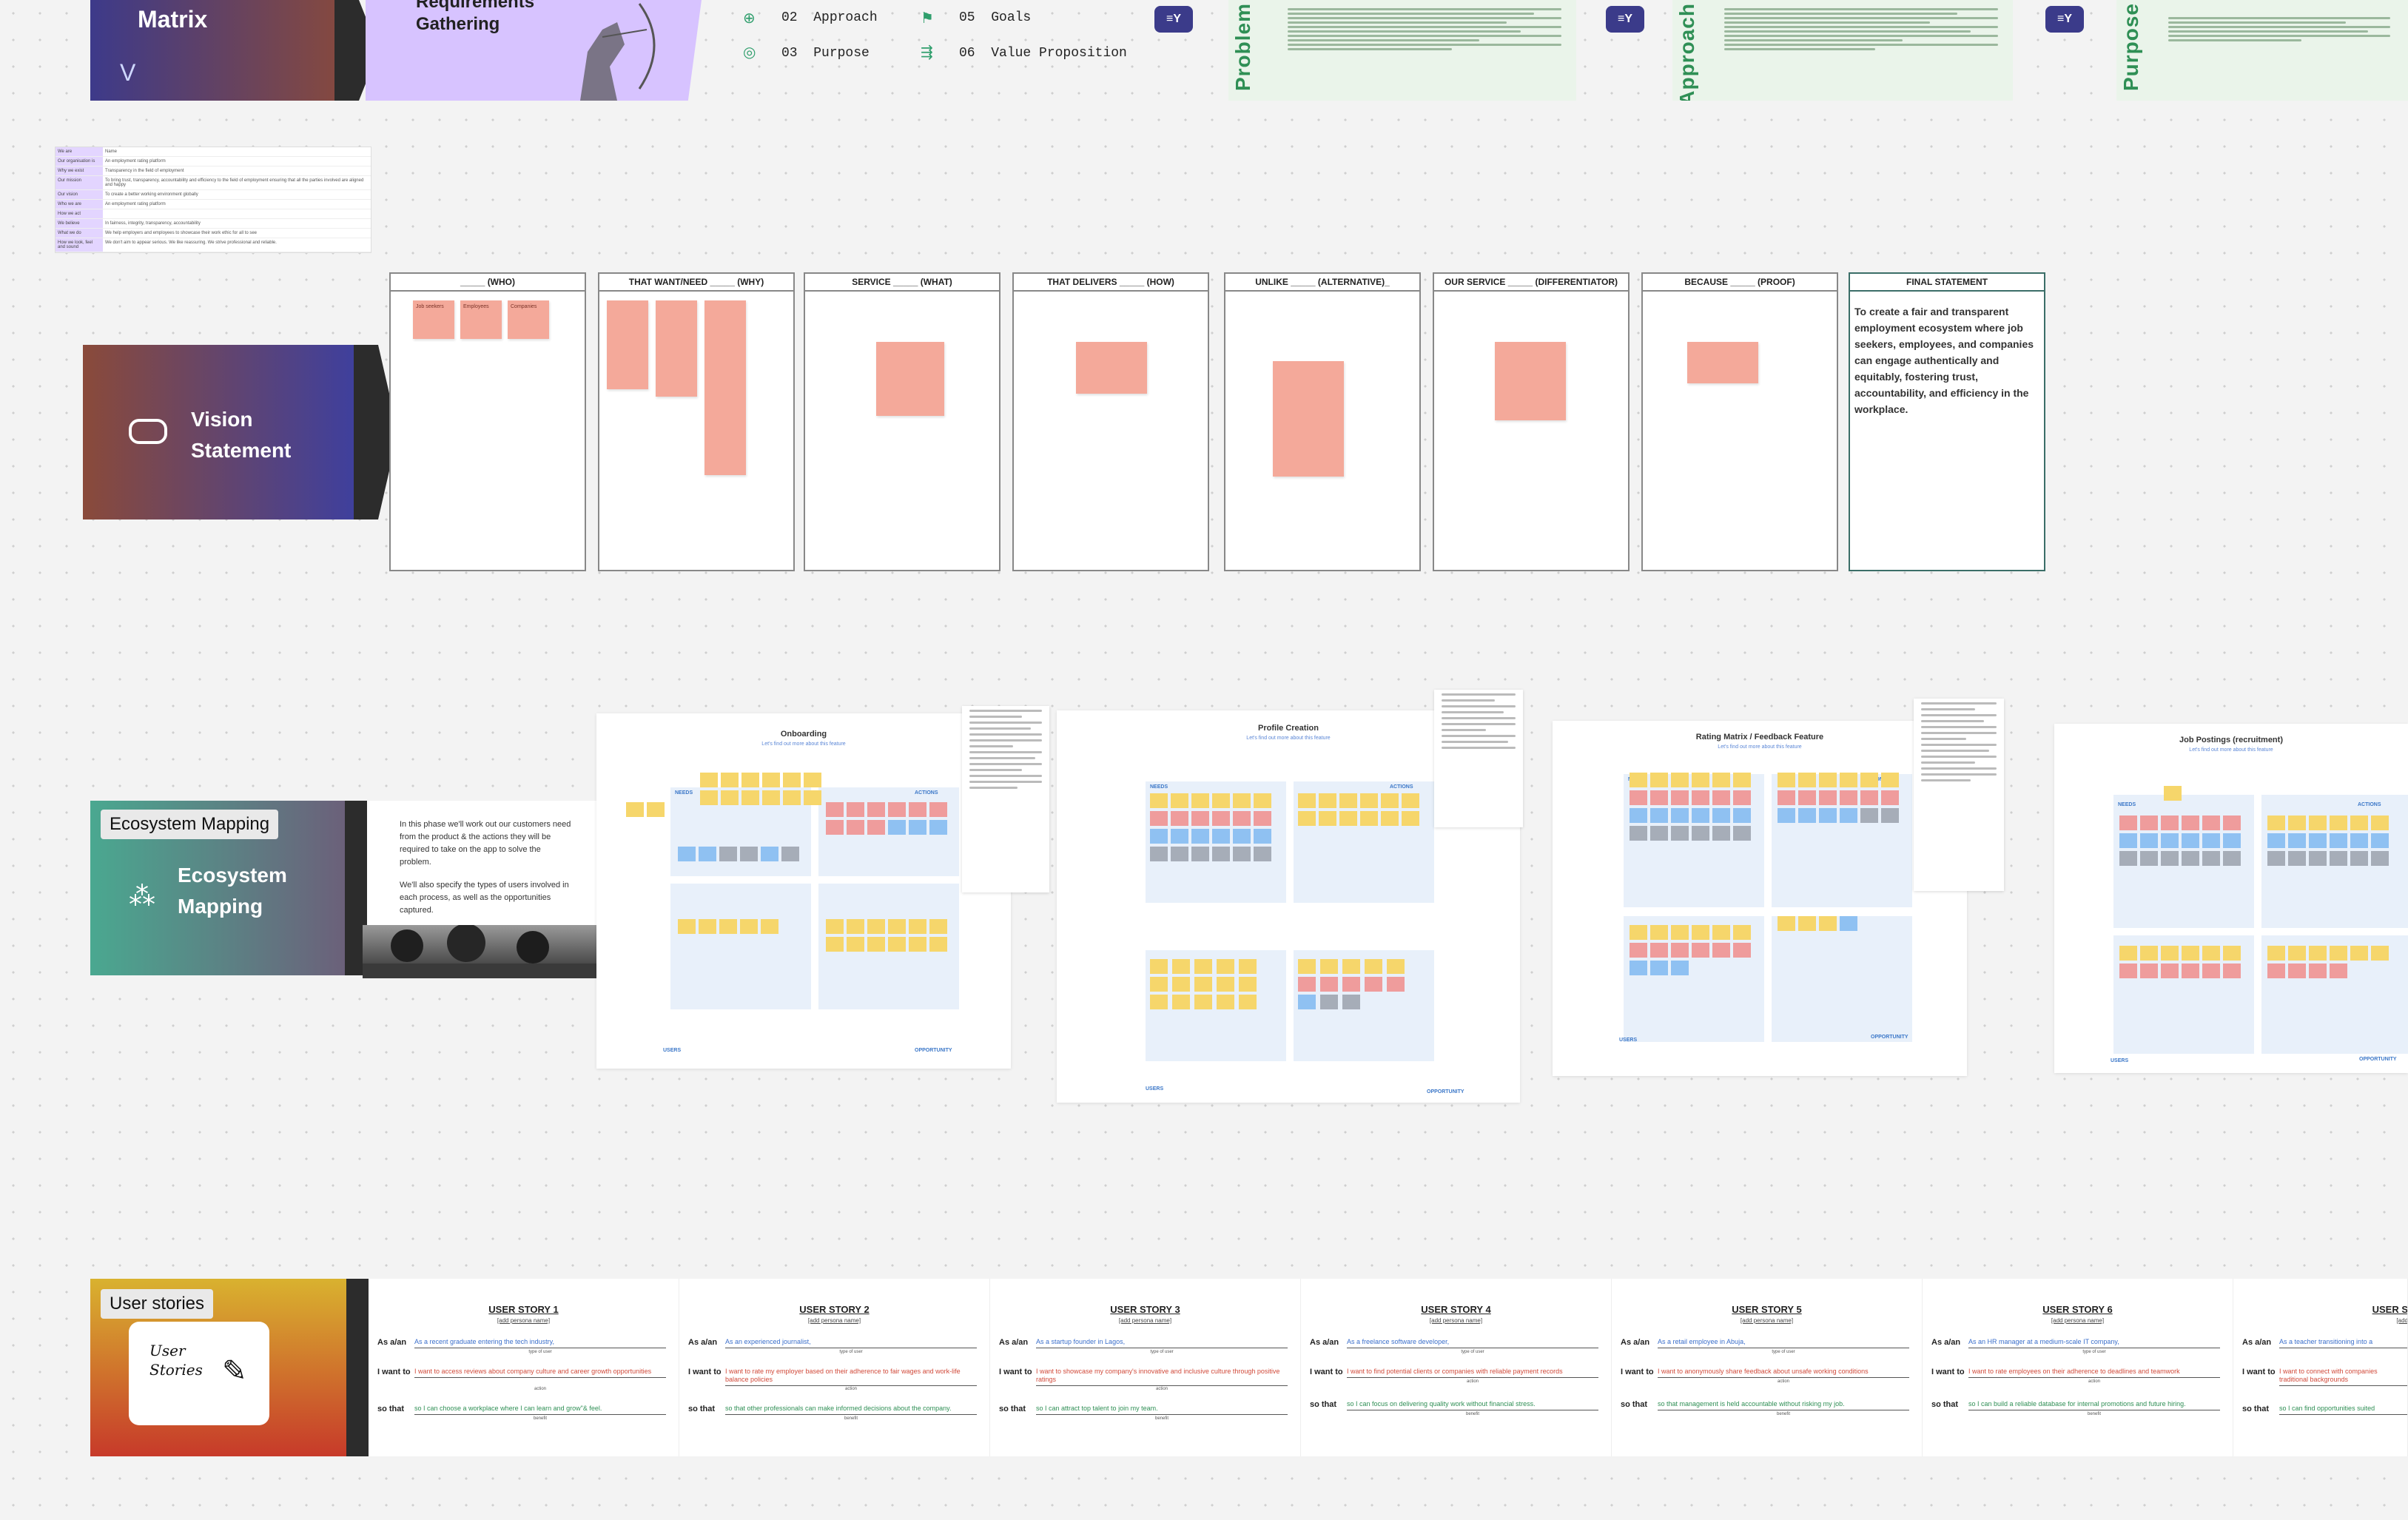 Image resolution: width=2408 pixels, height=1520 pixels. What do you see at coordinates (1945, 1404) in the screenshot?
I see `so-label: so that` at bounding box center [1945, 1404].